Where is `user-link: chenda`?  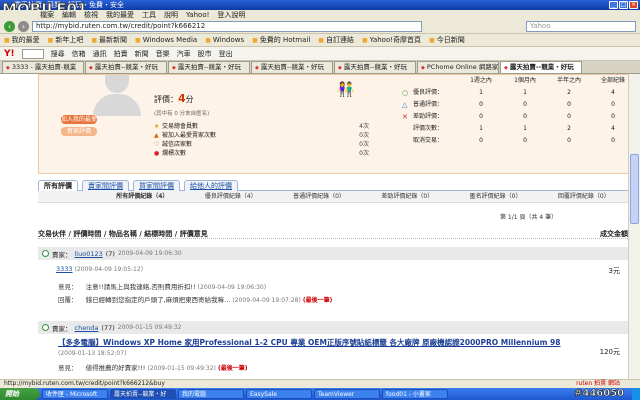
user-link: chenda is located at coordinates (87, 328).